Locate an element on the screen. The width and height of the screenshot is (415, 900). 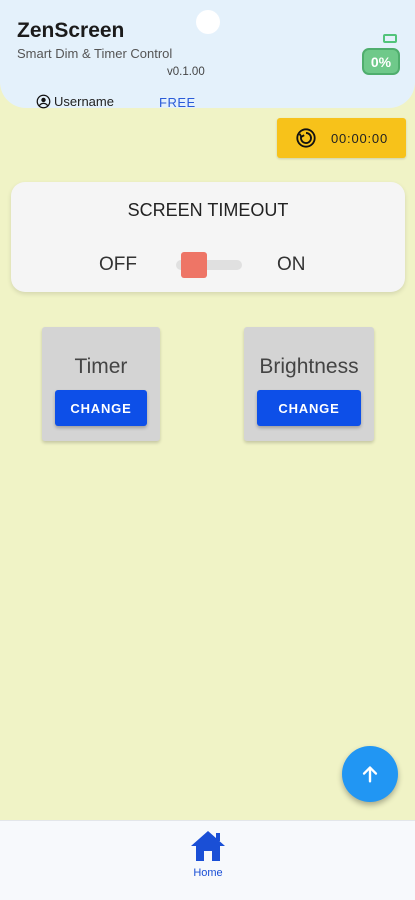
scroll-up-fab is located at coordinates (370, 774).